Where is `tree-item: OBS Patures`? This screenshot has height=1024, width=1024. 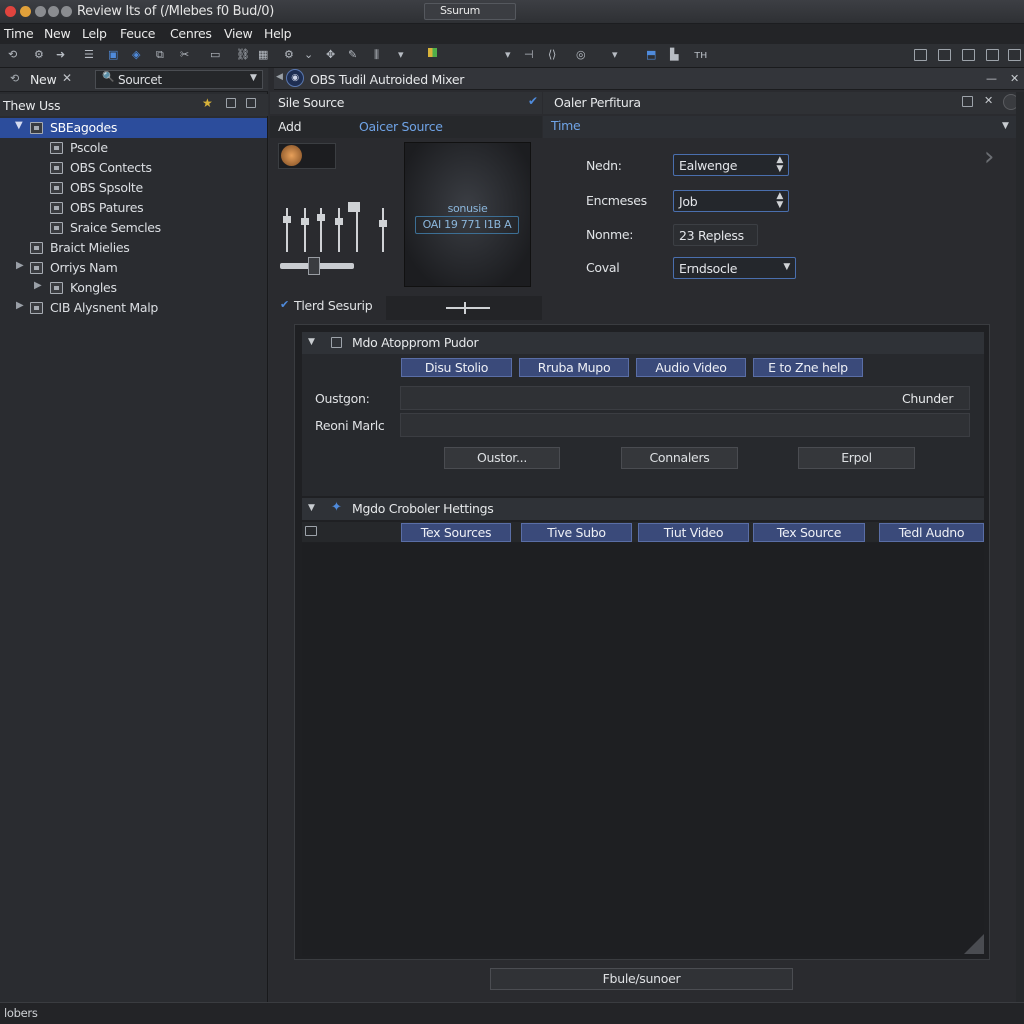
tree-item: OBS Patures is located at coordinates (133, 208).